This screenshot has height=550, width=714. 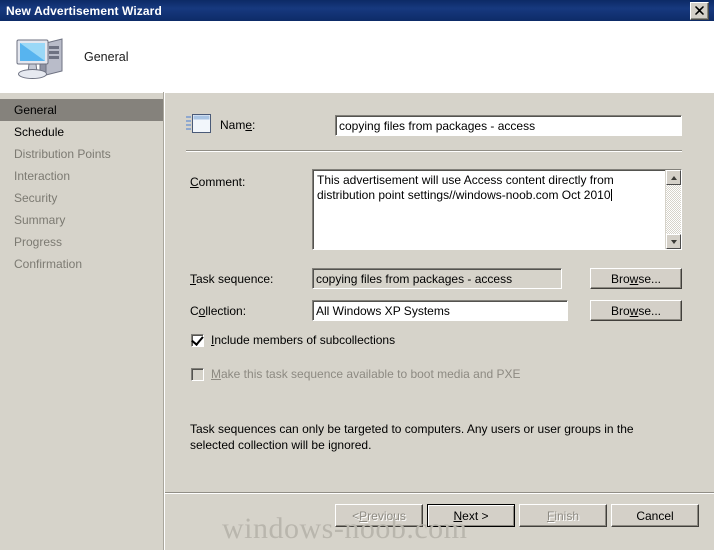 I want to click on task-sequence-label: Task sequence:, so click(x=232, y=279).